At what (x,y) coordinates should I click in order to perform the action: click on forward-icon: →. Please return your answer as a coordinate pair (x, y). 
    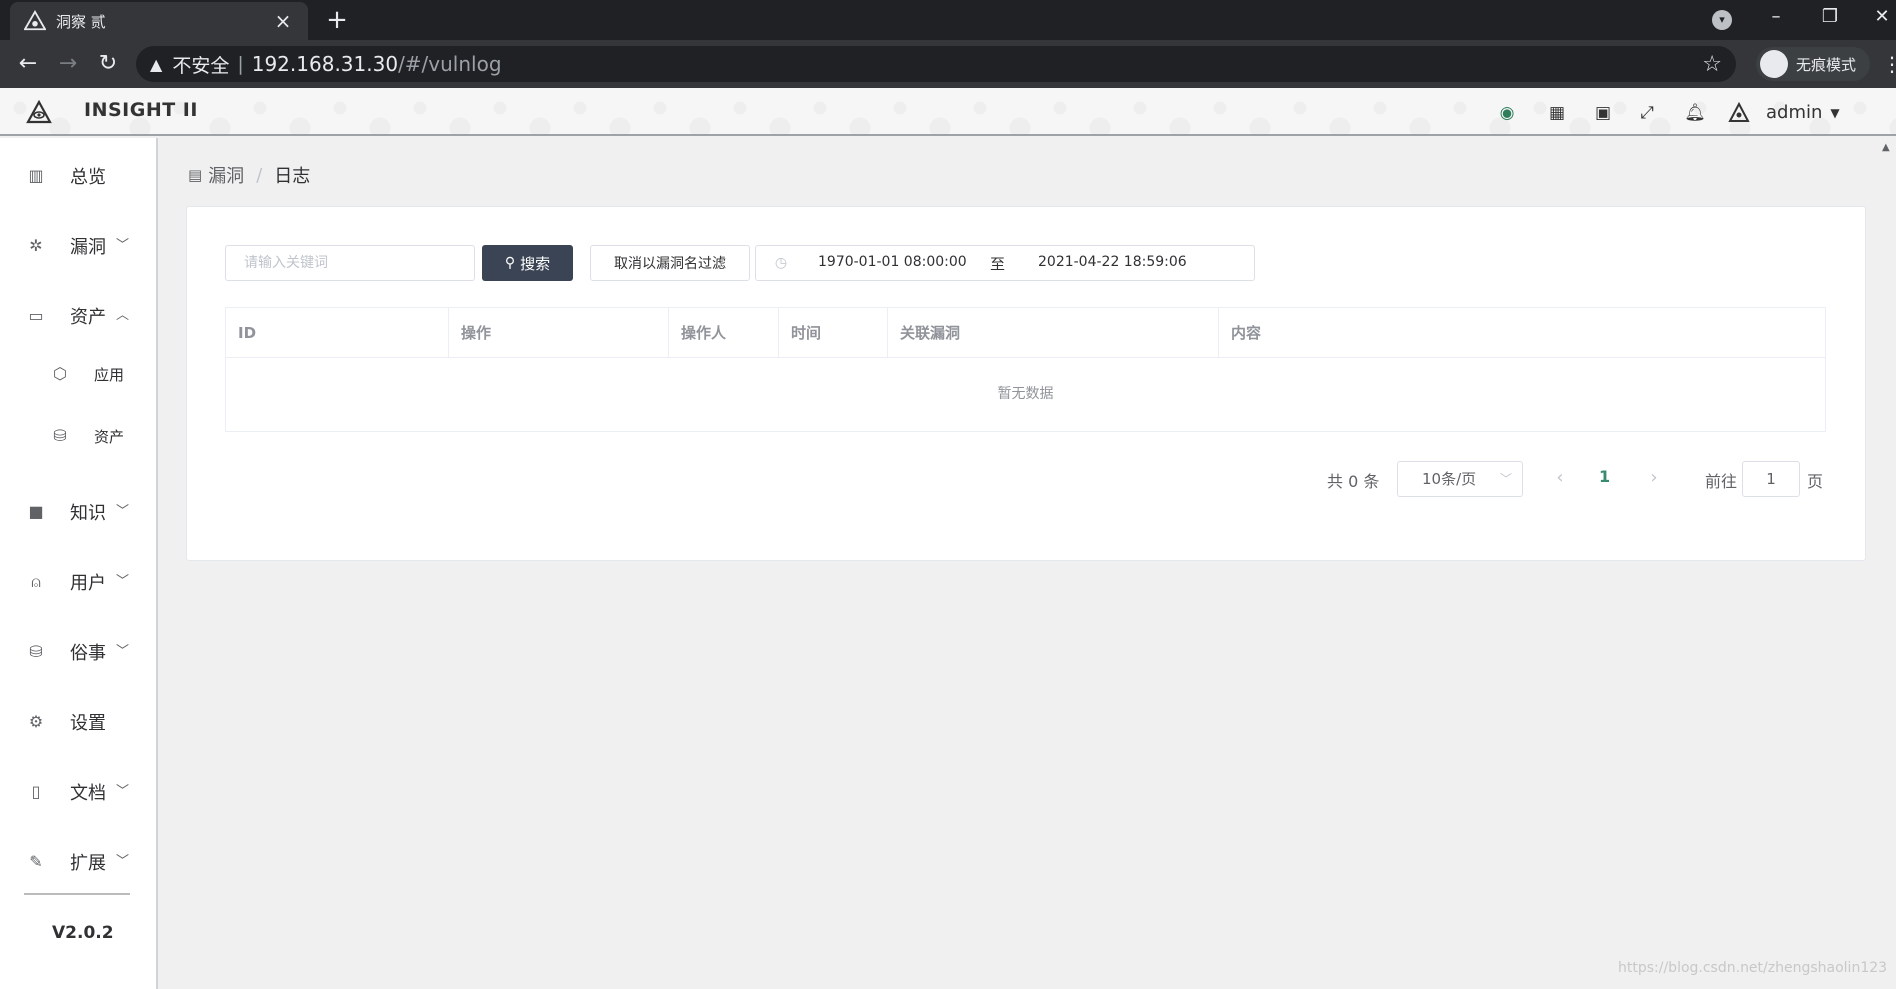
    Looking at the image, I should click on (68, 64).